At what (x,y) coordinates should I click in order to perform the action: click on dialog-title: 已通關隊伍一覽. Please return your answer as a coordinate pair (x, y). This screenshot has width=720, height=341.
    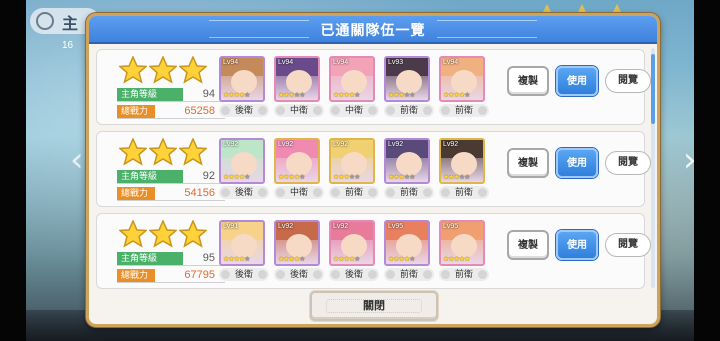
    Looking at the image, I should click on (373, 30).